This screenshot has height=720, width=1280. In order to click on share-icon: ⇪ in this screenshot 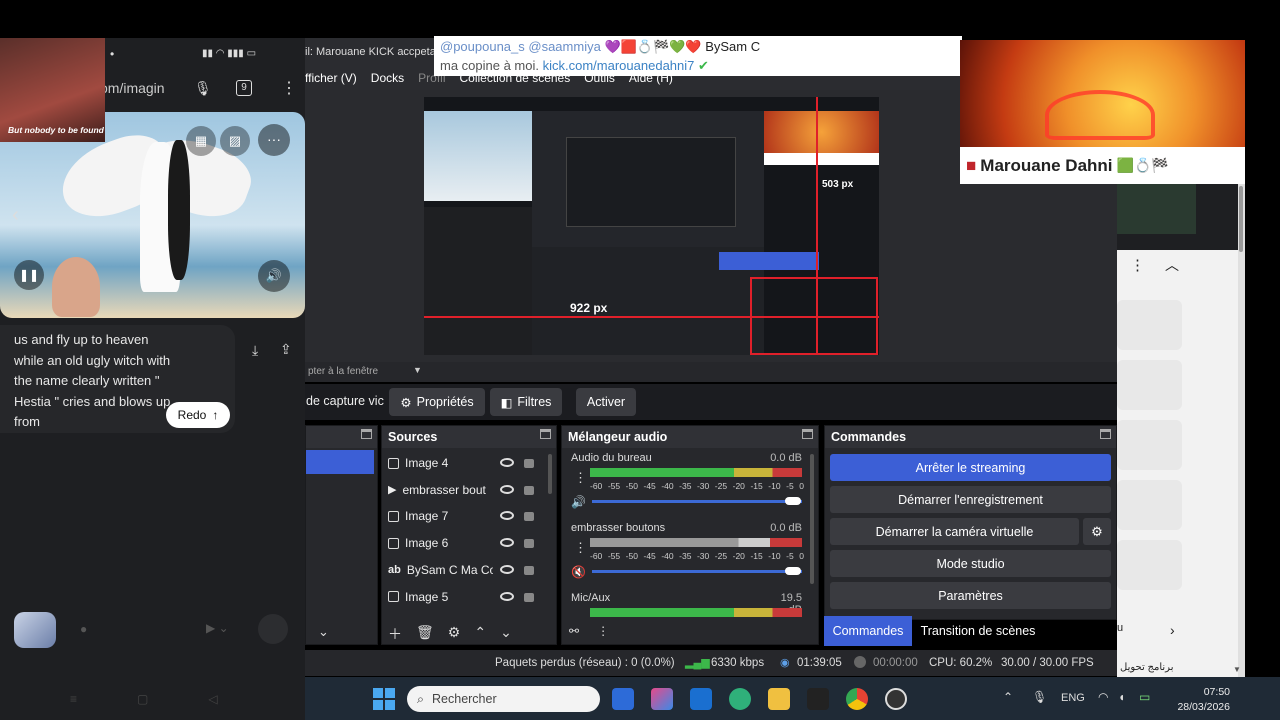, I will do `click(286, 349)`.